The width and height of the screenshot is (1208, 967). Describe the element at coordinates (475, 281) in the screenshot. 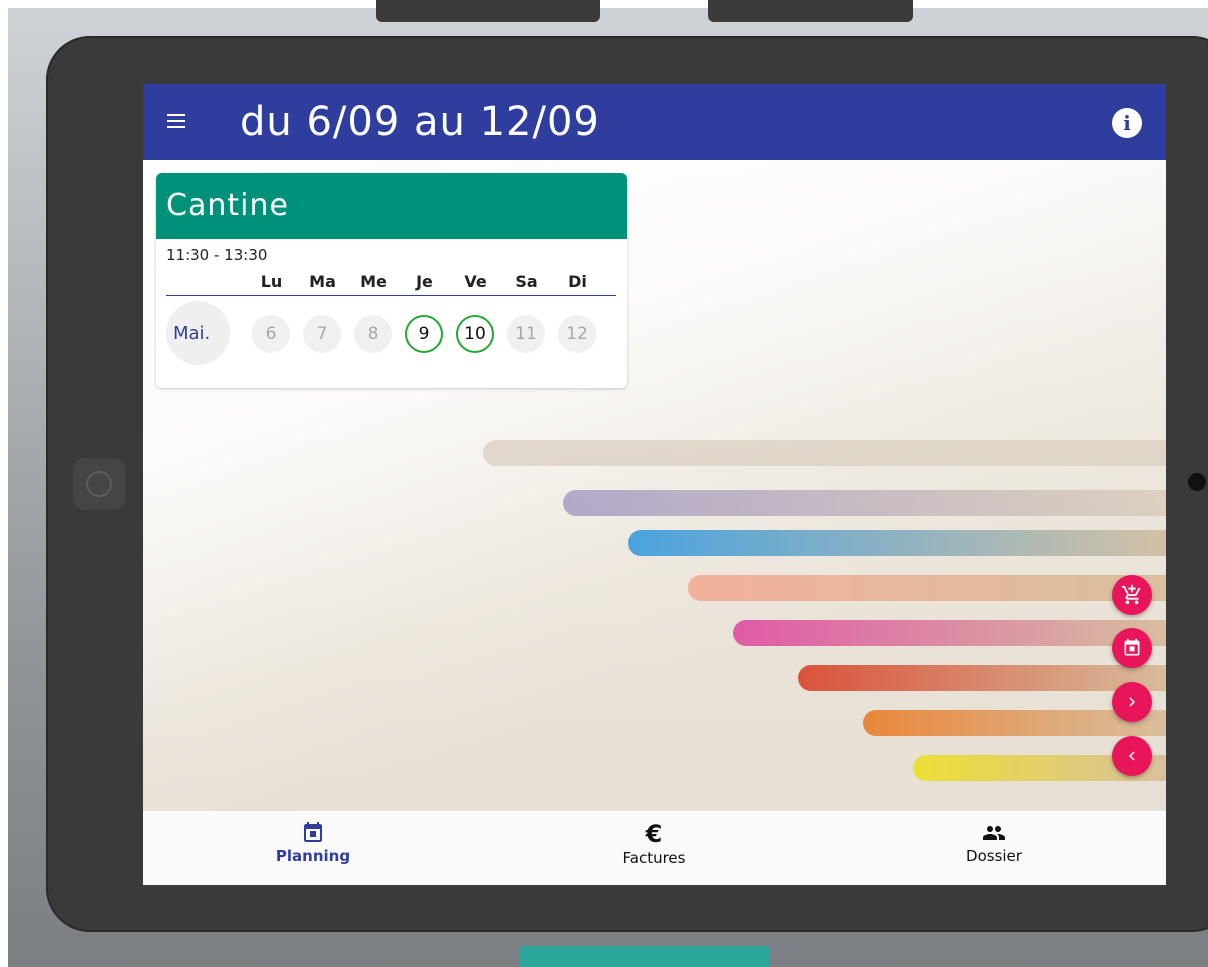

I see `day-header: Ve` at that location.